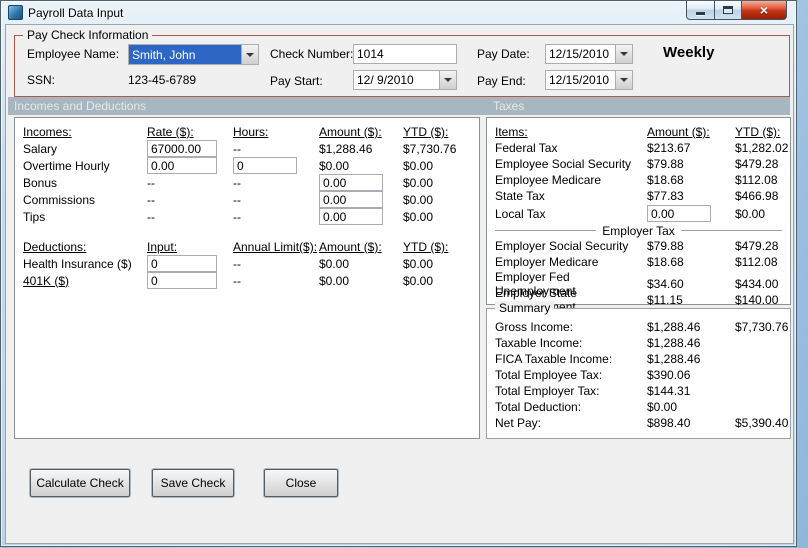 The height and width of the screenshot is (548, 808). I want to click on tax-label: State Tax, so click(520, 196).